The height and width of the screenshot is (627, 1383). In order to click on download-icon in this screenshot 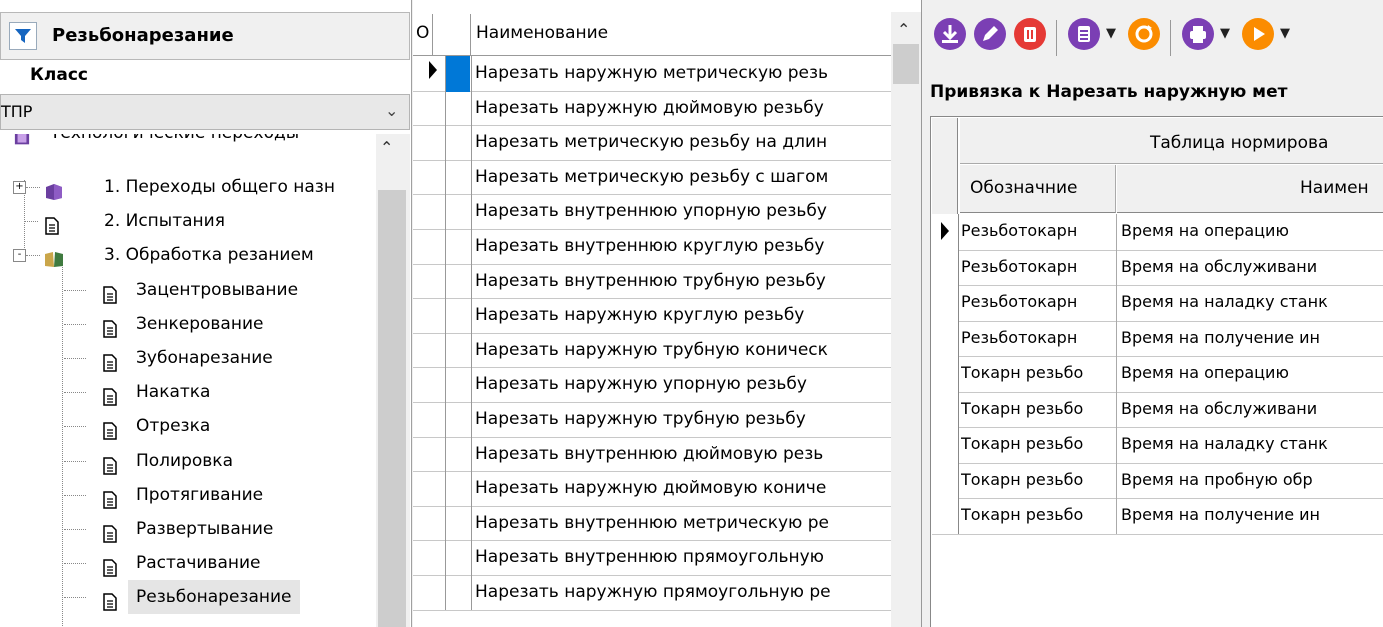, I will do `click(950, 36)`.